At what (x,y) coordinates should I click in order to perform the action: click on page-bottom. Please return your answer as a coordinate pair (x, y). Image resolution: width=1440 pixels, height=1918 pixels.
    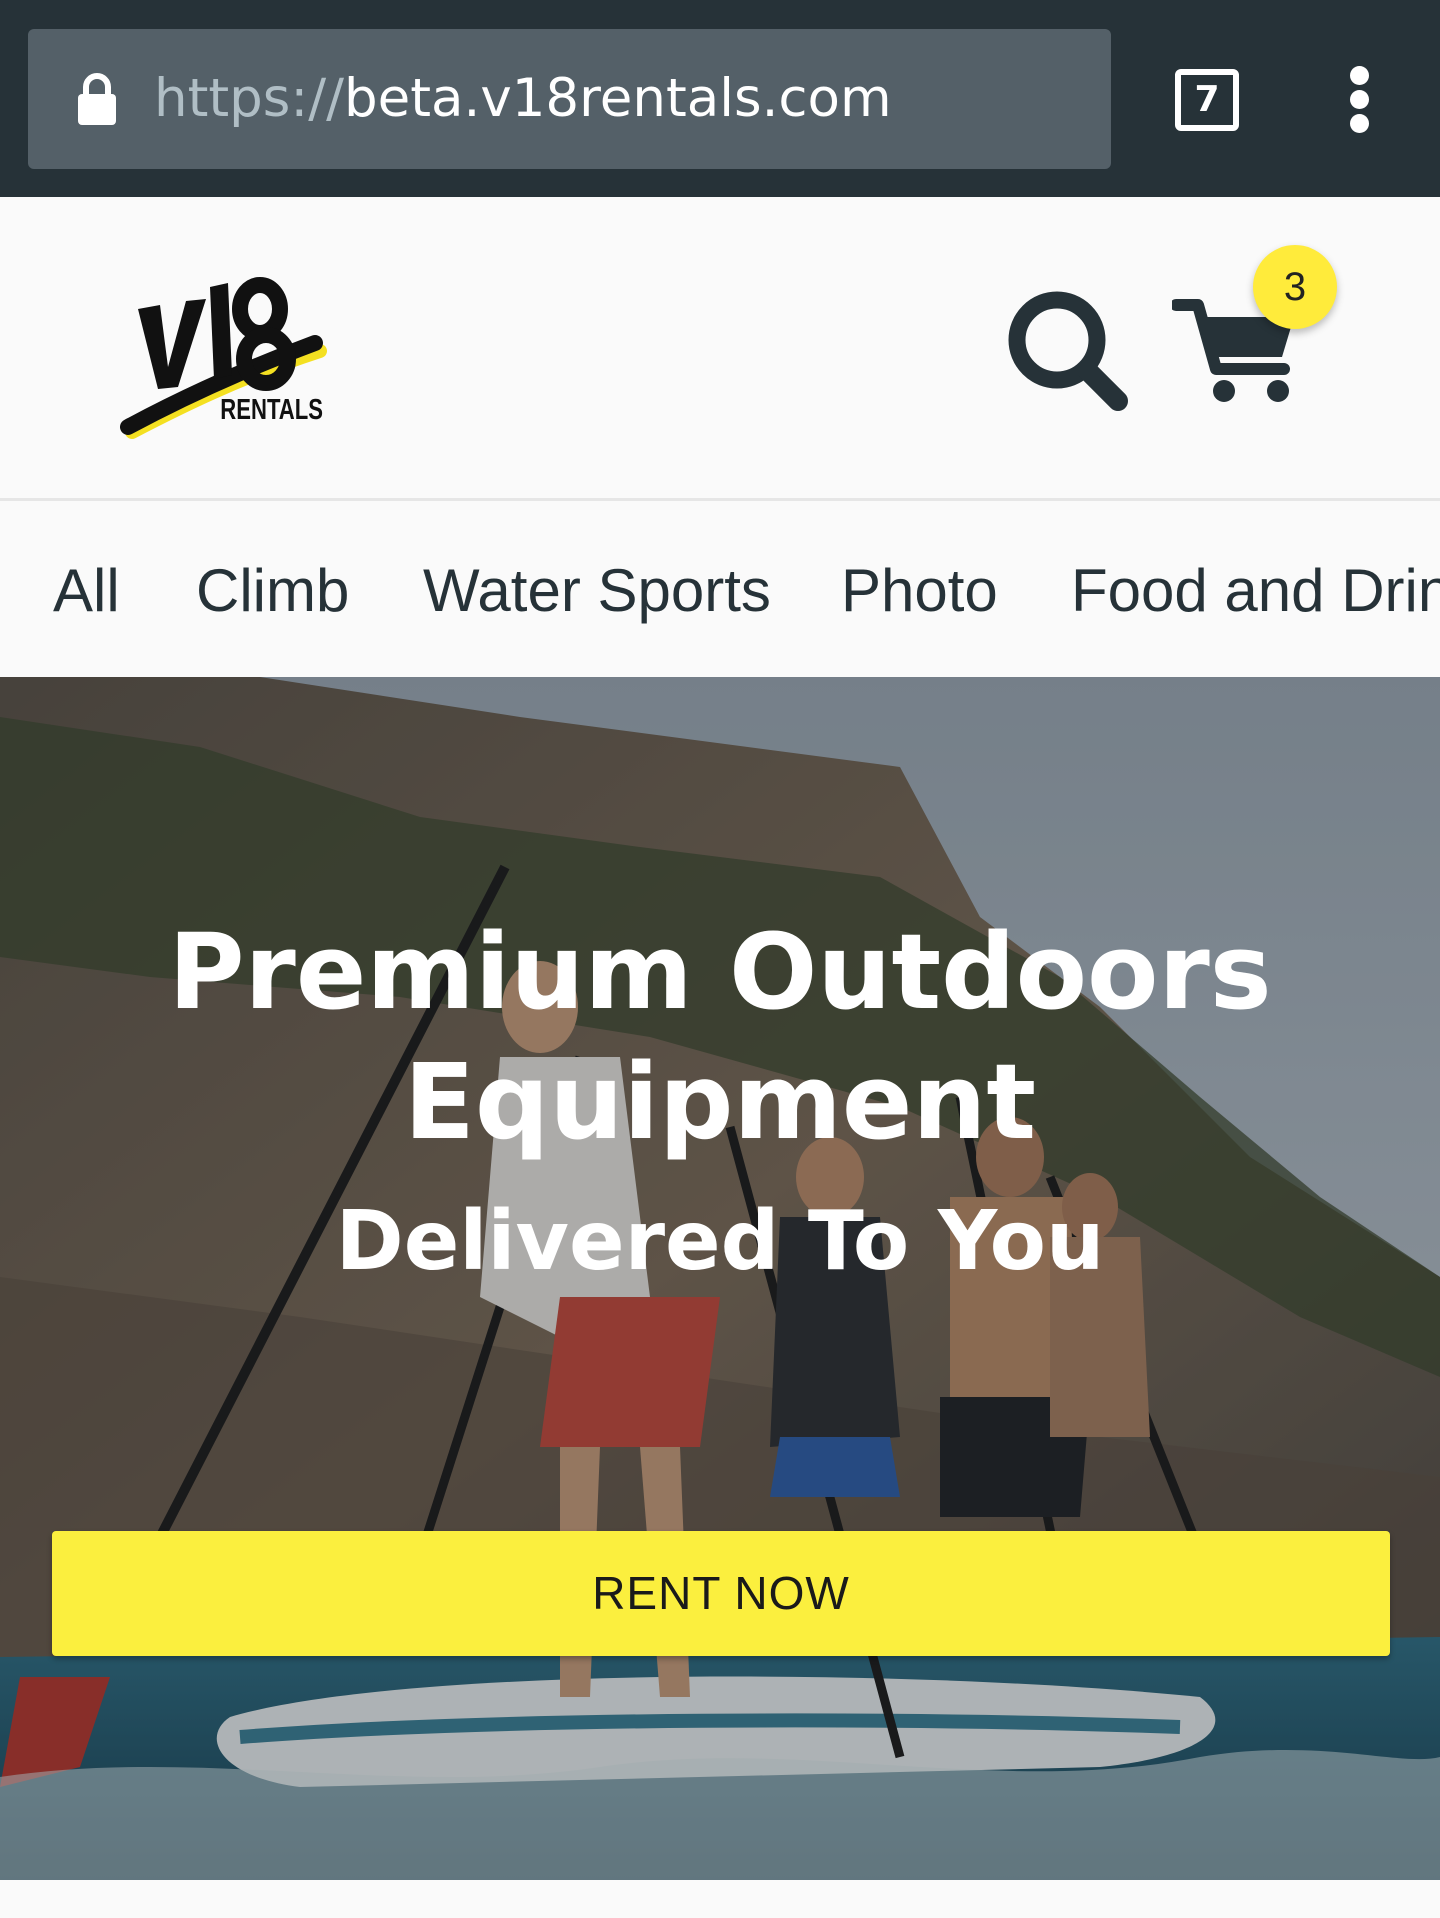
    Looking at the image, I should click on (720, 1899).